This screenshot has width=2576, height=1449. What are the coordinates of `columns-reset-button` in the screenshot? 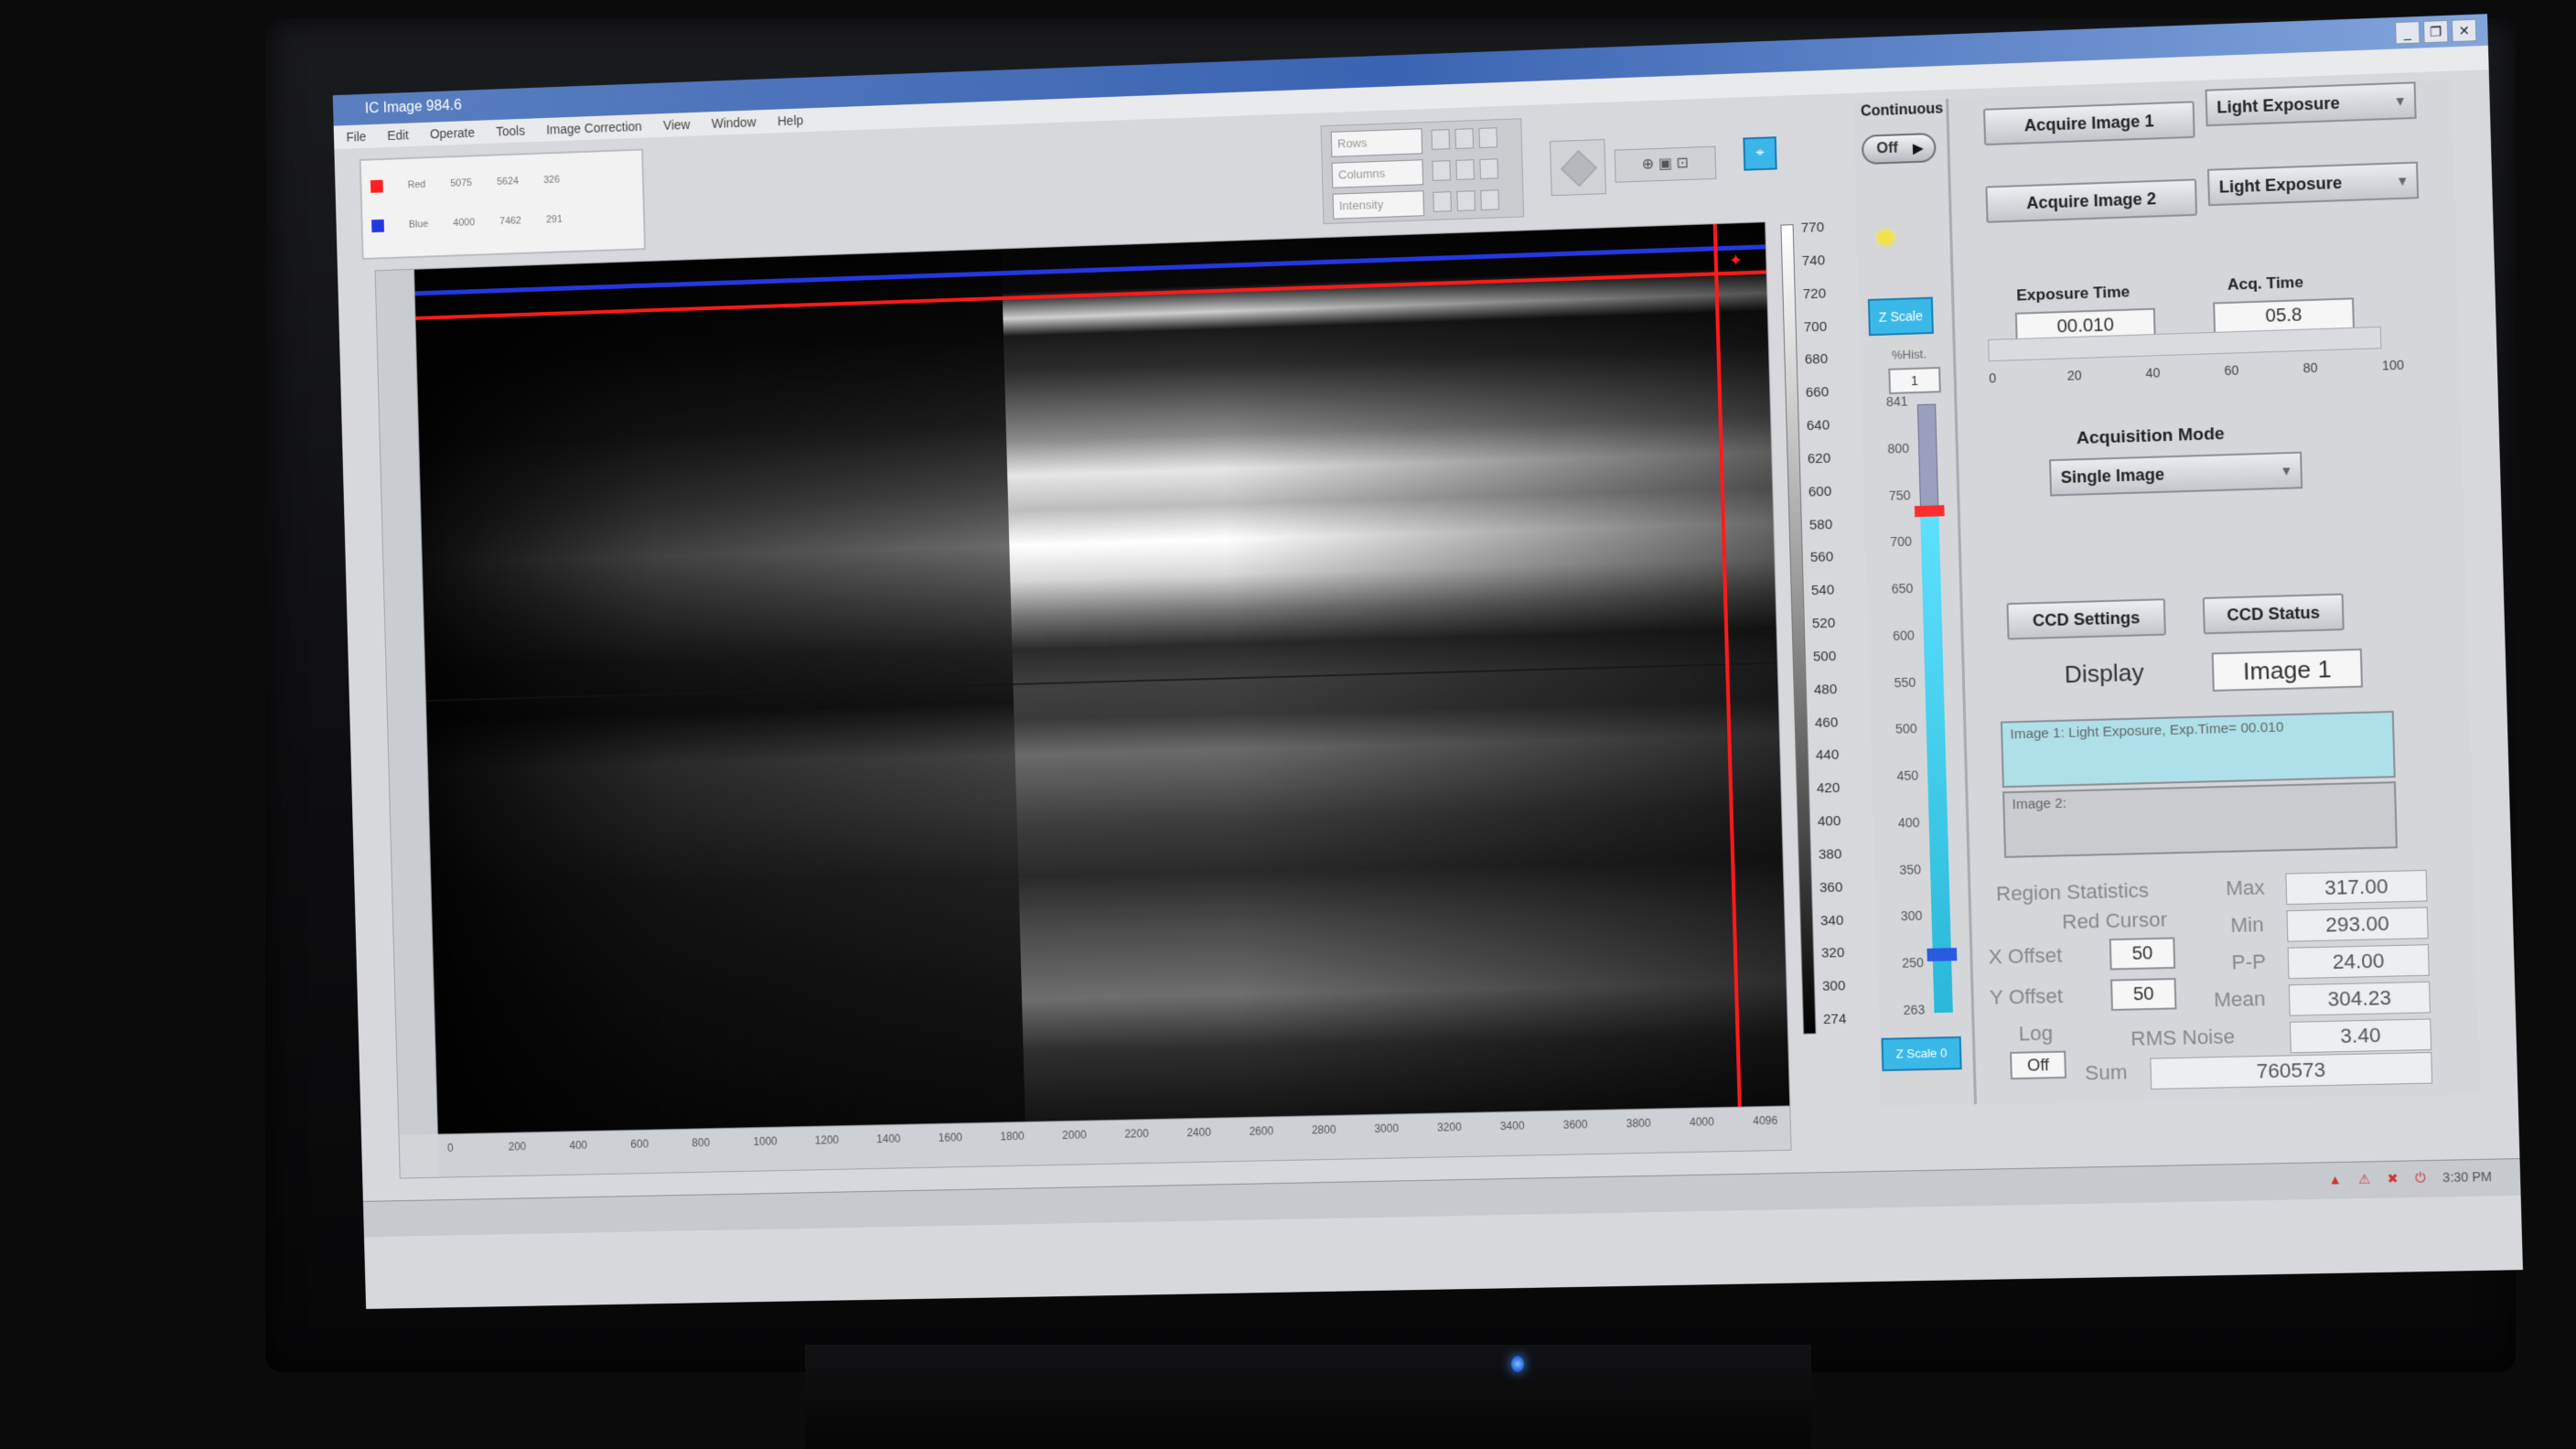 It's located at (1489, 169).